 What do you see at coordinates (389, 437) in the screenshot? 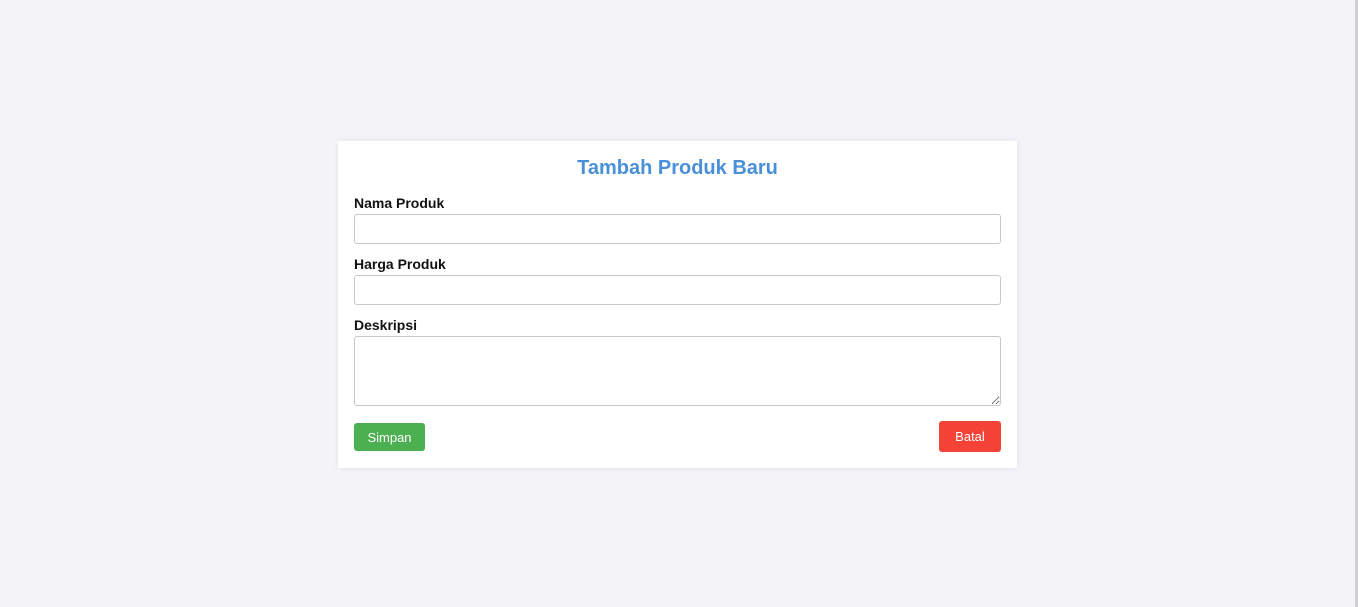
I see `save-button: Simpan` at bounding box center [389, 437].